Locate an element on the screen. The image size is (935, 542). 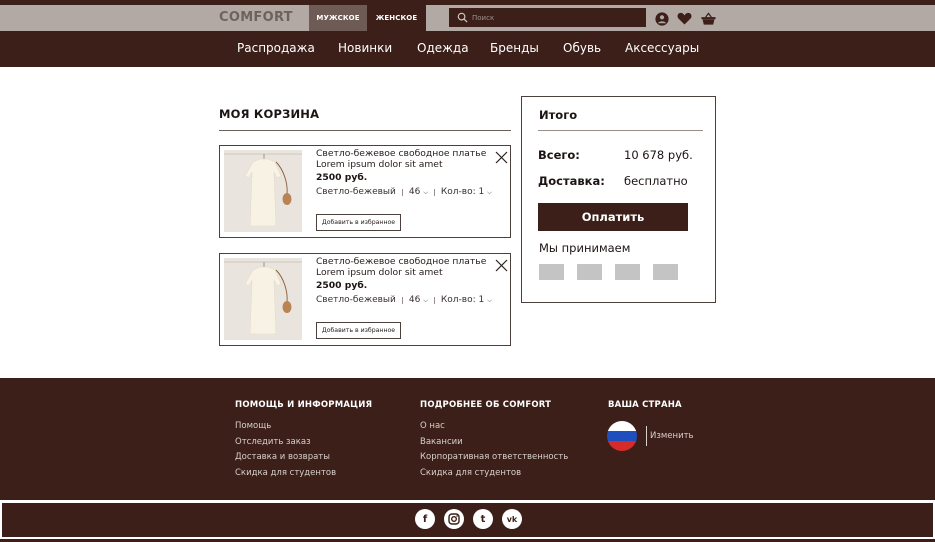
nav-item-clothes: Одежда is located at coordinates (443, 48).